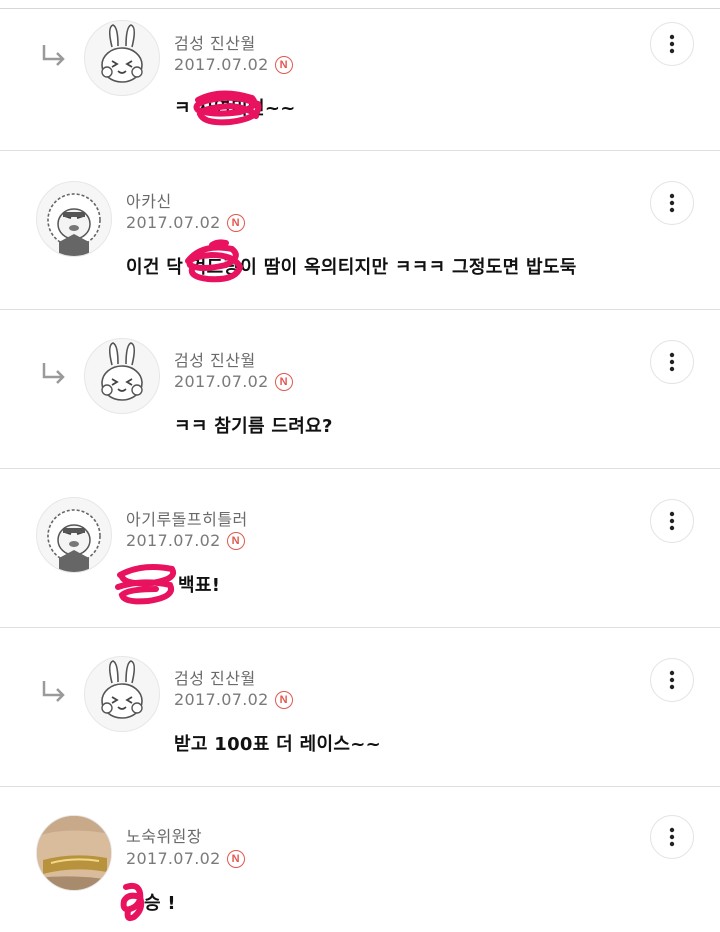 The height and width of the screenshot is (932, 720). Describe the element at coordinates (199, 585) in the screenshot. I see `comment-text: 백표!` at that location.